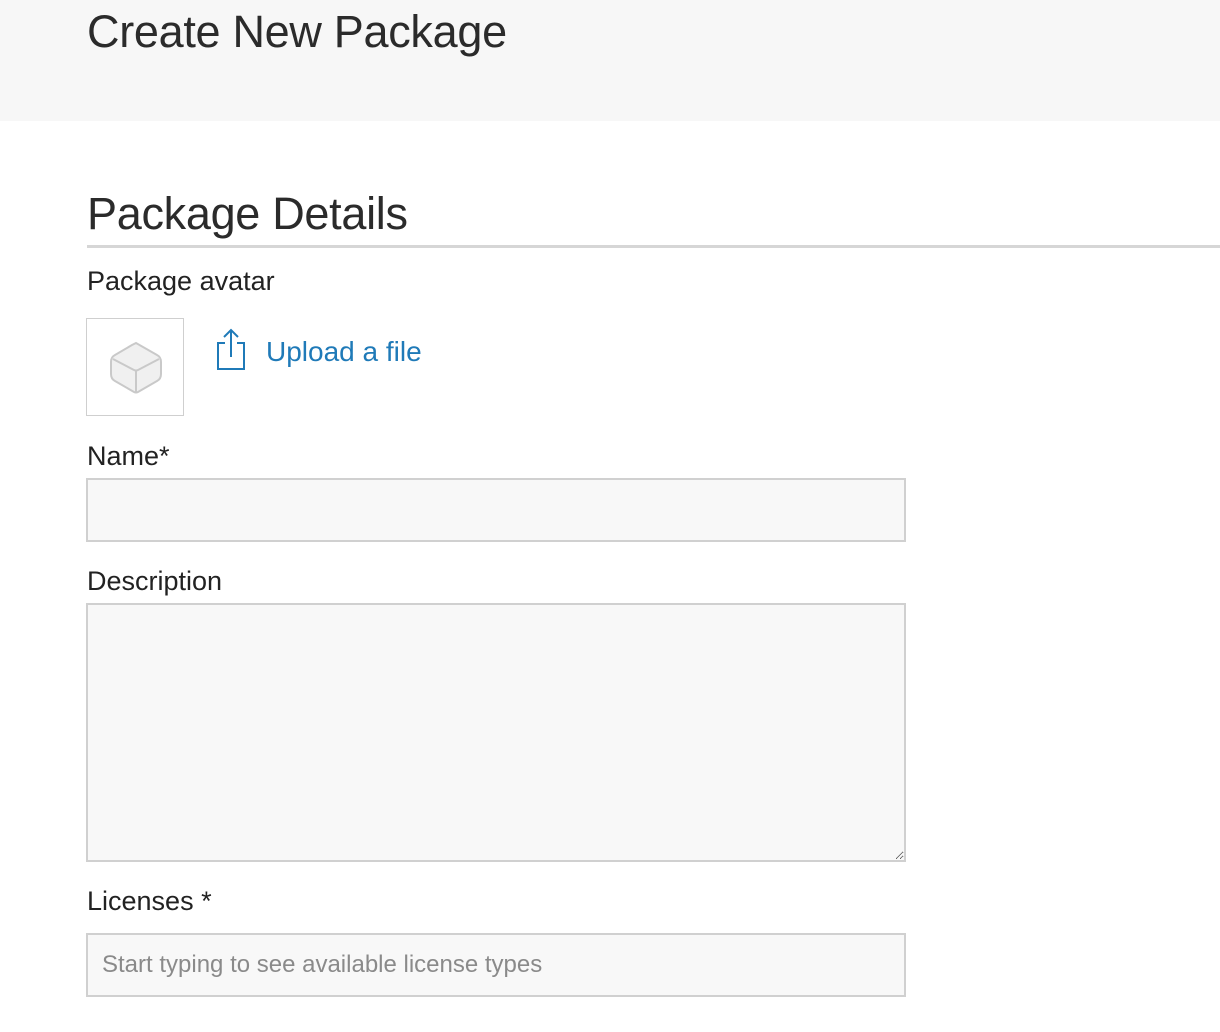  I want to click on avatar-preview, so click(135, 367).